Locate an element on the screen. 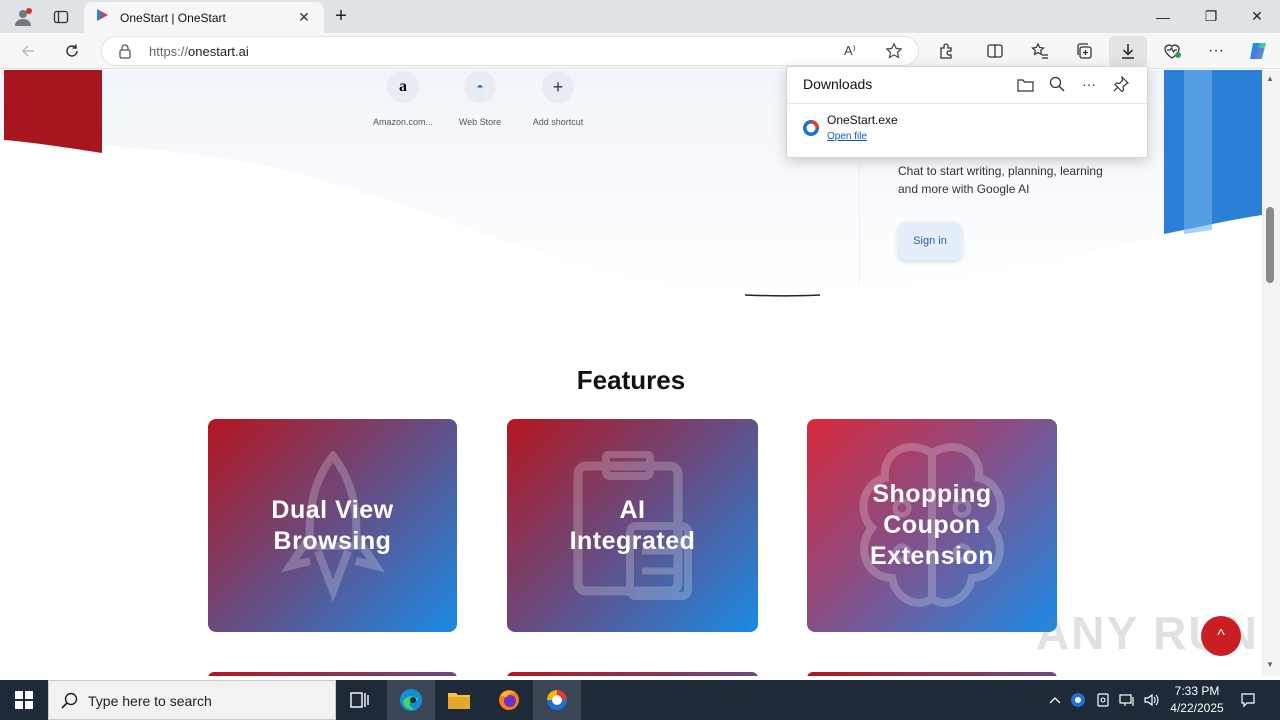 The width and height of the screenshot is (1280, 720). amazon-logo-icon: a is located at coordinates (403, 87).